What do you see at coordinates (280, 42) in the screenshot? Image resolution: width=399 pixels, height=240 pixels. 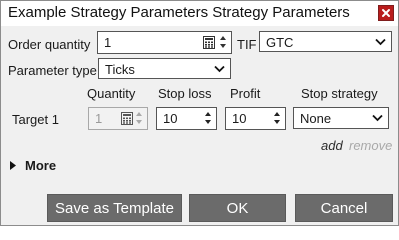 I see `tif-value: GTC` at bounding box center [280, 42].